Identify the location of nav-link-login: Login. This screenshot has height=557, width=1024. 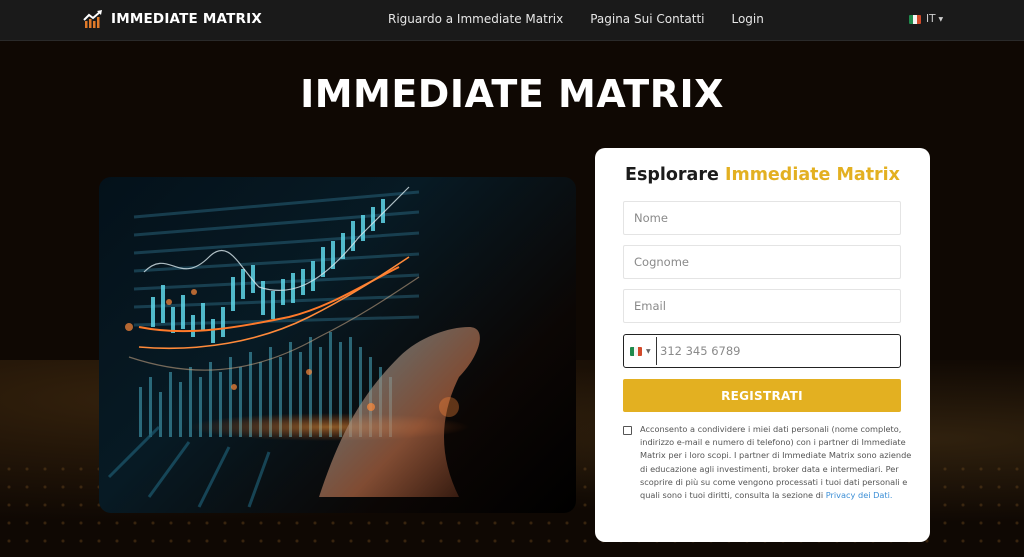
(747, 19).